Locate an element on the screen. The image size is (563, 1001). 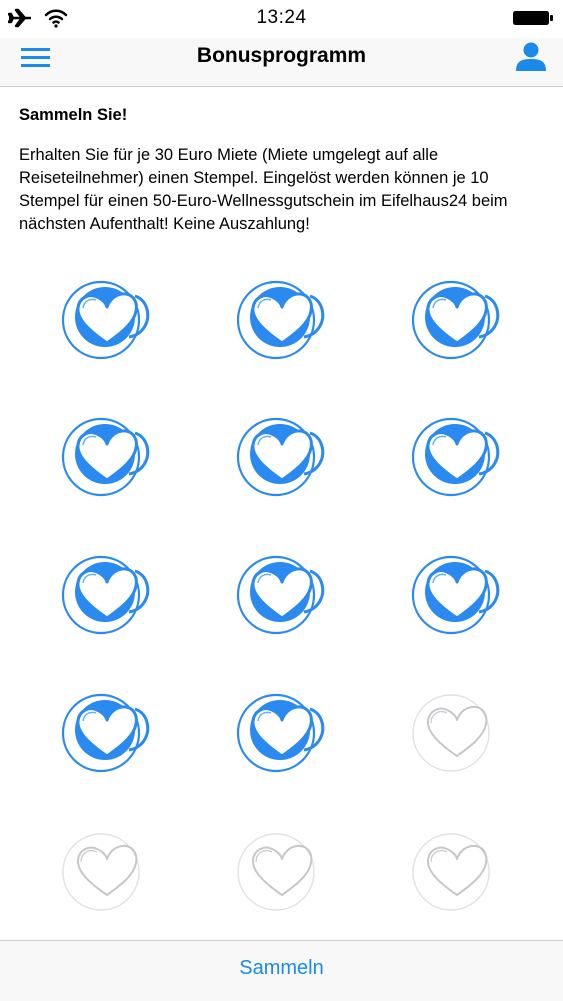
collect-button: Sammeln is located at coordinates (281, 968).